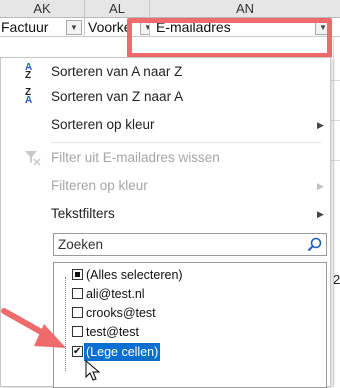 Image resolution: width=340 pixels, height=388 pixels. Describe the element at coordinates (336, 279) in the screenshot. I see `cell-value-fragment: 2` at that location.